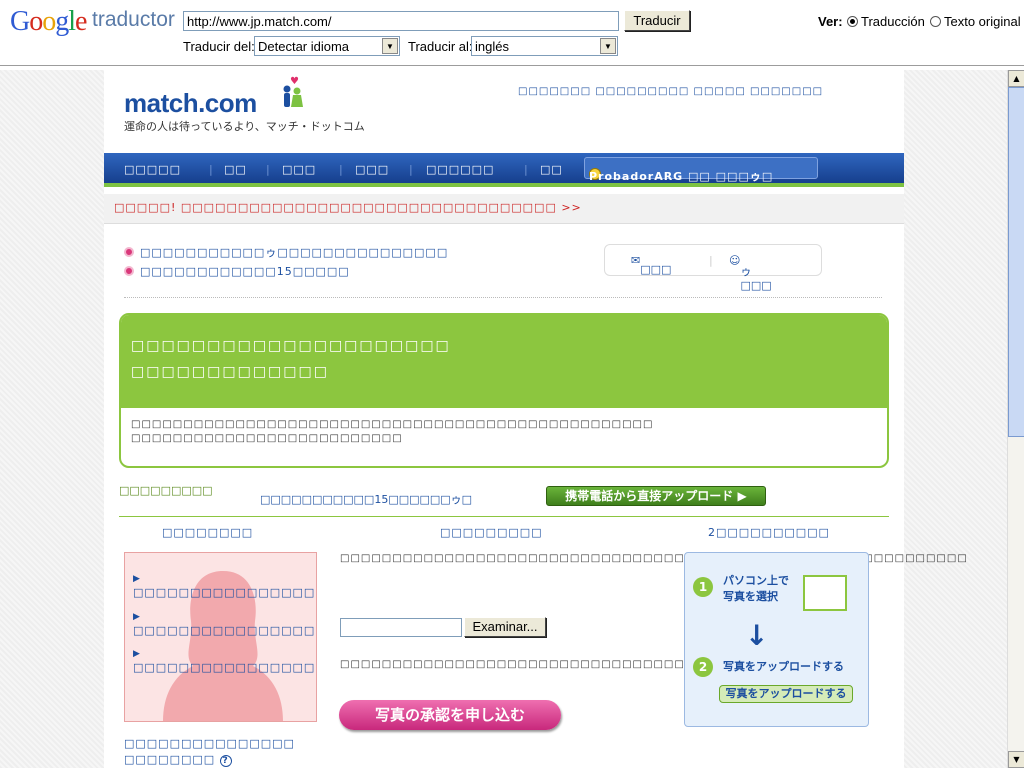 Image resolution: width=1024 pixels, height=768 pixels. What do you see at coordinates (982, 21) in the screenshot?
I see `view-original-label: Texto original` at bounding box center [982, 21].